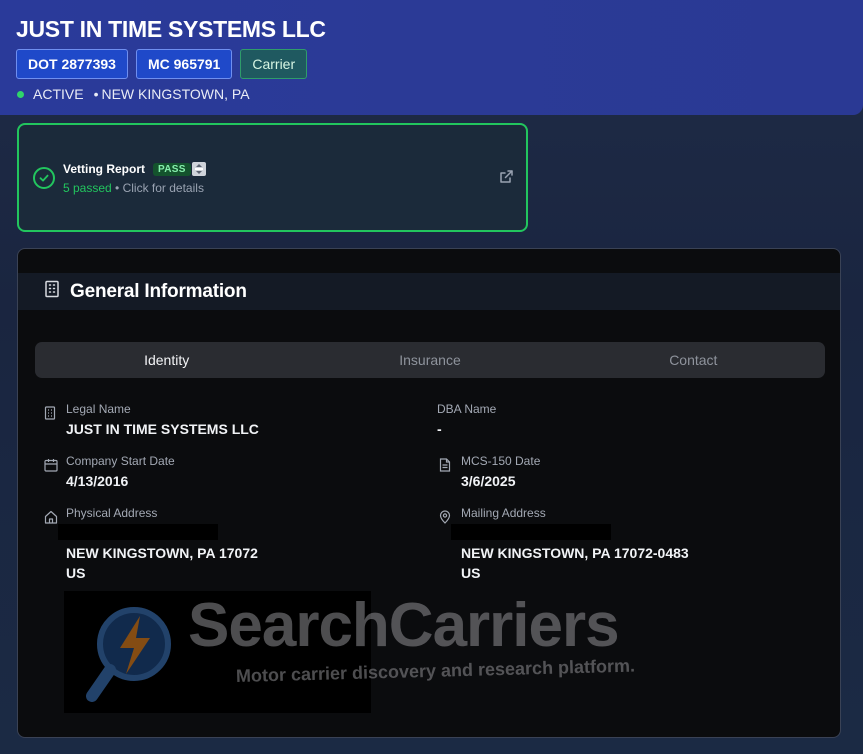 Image resolution: width=863 pixels, height=754 pixels. I want to click on info-tabs: Identity Insurance Contact, so click(430, 360).